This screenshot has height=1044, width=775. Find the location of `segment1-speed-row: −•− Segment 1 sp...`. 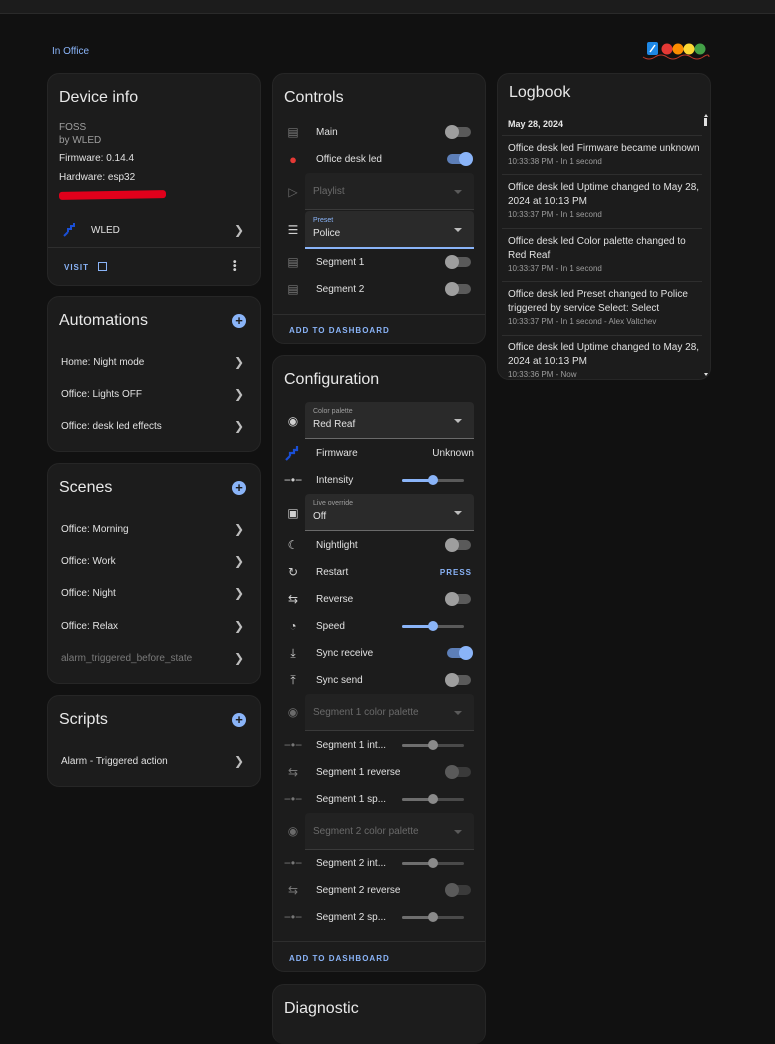

segment1-speed-row: −•− Segment 1 sp... is located at coordinates (379, 799).